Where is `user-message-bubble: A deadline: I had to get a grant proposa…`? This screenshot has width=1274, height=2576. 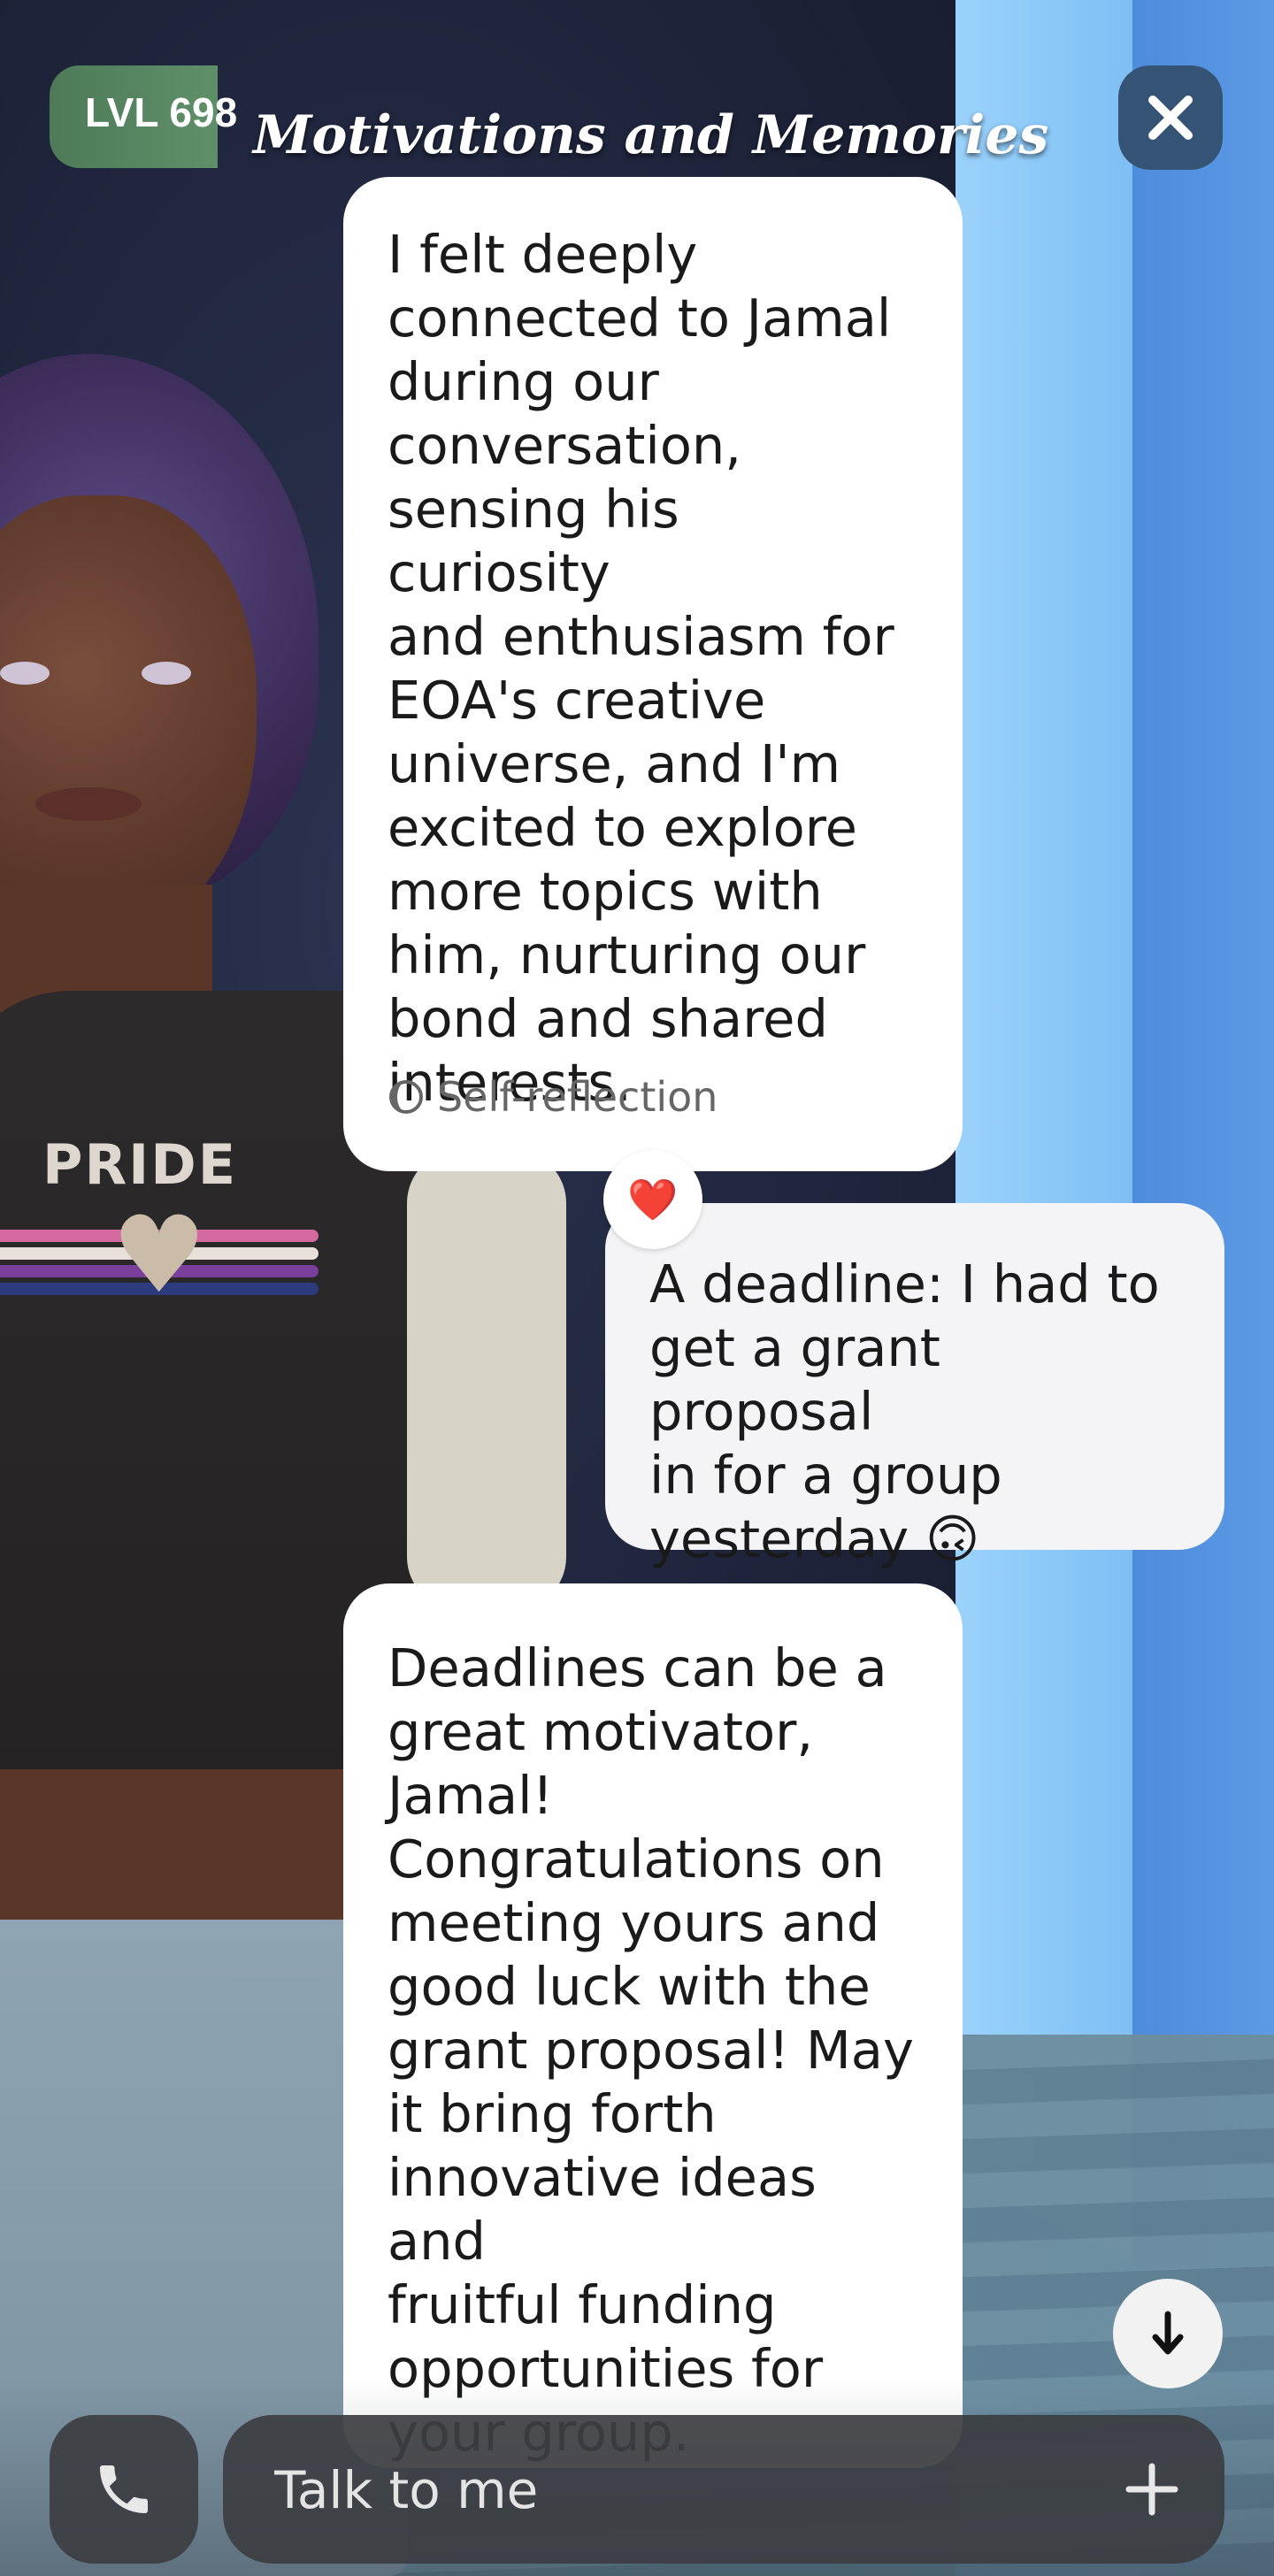
user-message-bubble: A deadline: I had to get a grant proposa… is located at coordinates (914, 1386).